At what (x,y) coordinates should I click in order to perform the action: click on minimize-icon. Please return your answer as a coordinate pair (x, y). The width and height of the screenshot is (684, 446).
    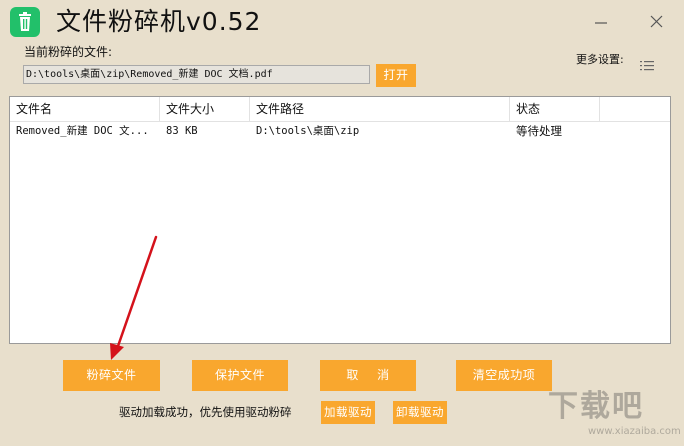
    Looking at the image, I should click on (601, 23).